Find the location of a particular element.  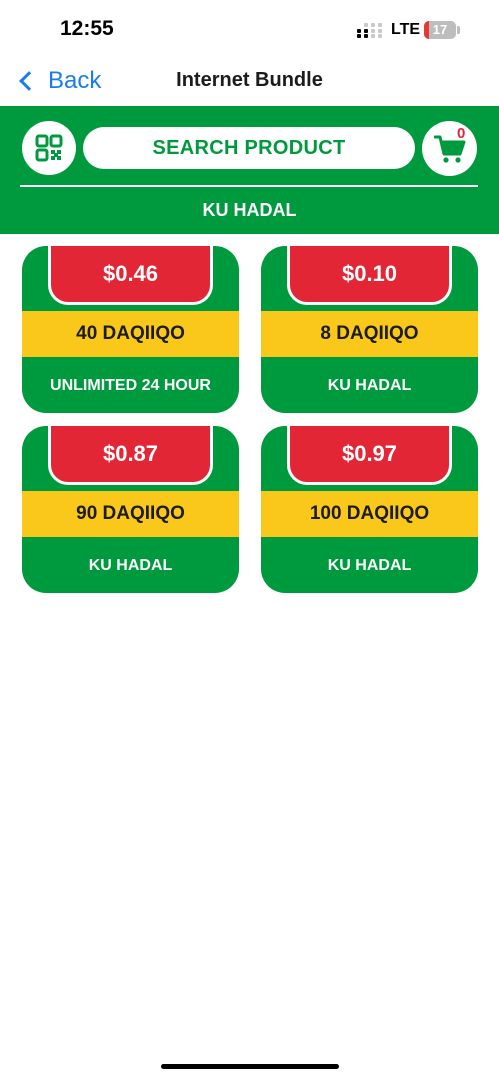

price-tag: $0.97 is located at coordinates (369, 455).